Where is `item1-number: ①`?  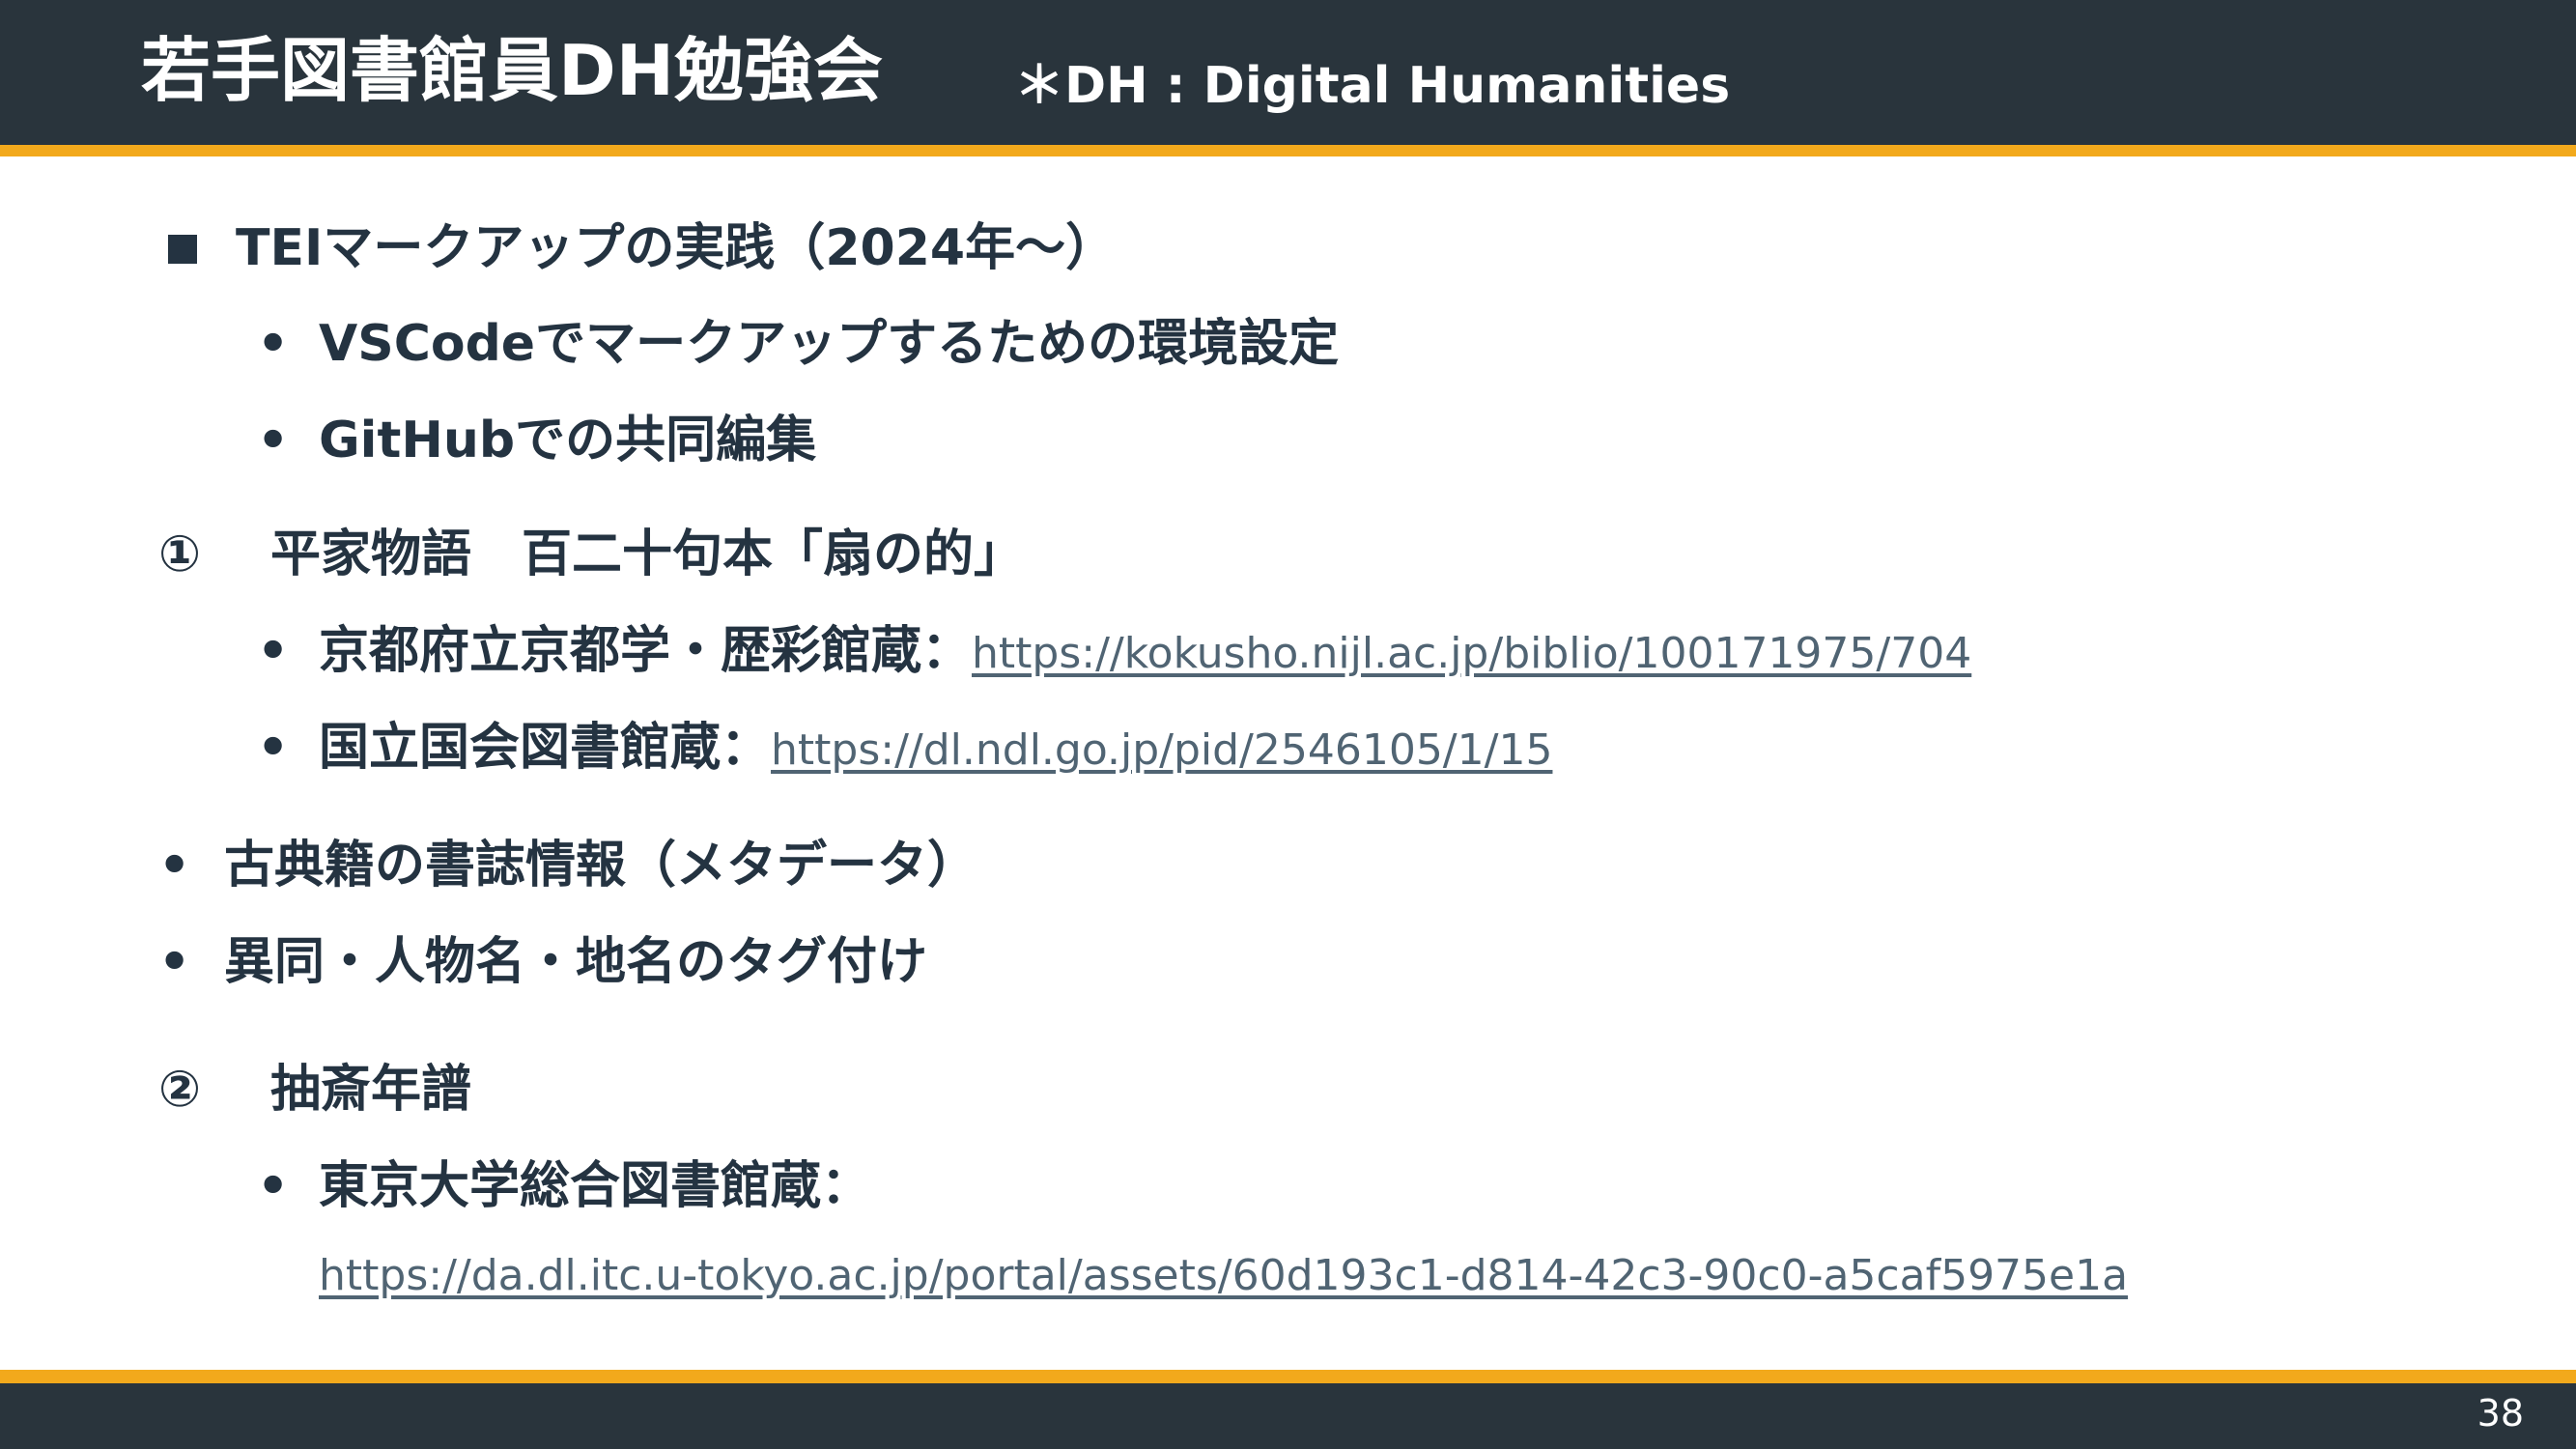
item1-number: ① is located at coordinates (180, 554).